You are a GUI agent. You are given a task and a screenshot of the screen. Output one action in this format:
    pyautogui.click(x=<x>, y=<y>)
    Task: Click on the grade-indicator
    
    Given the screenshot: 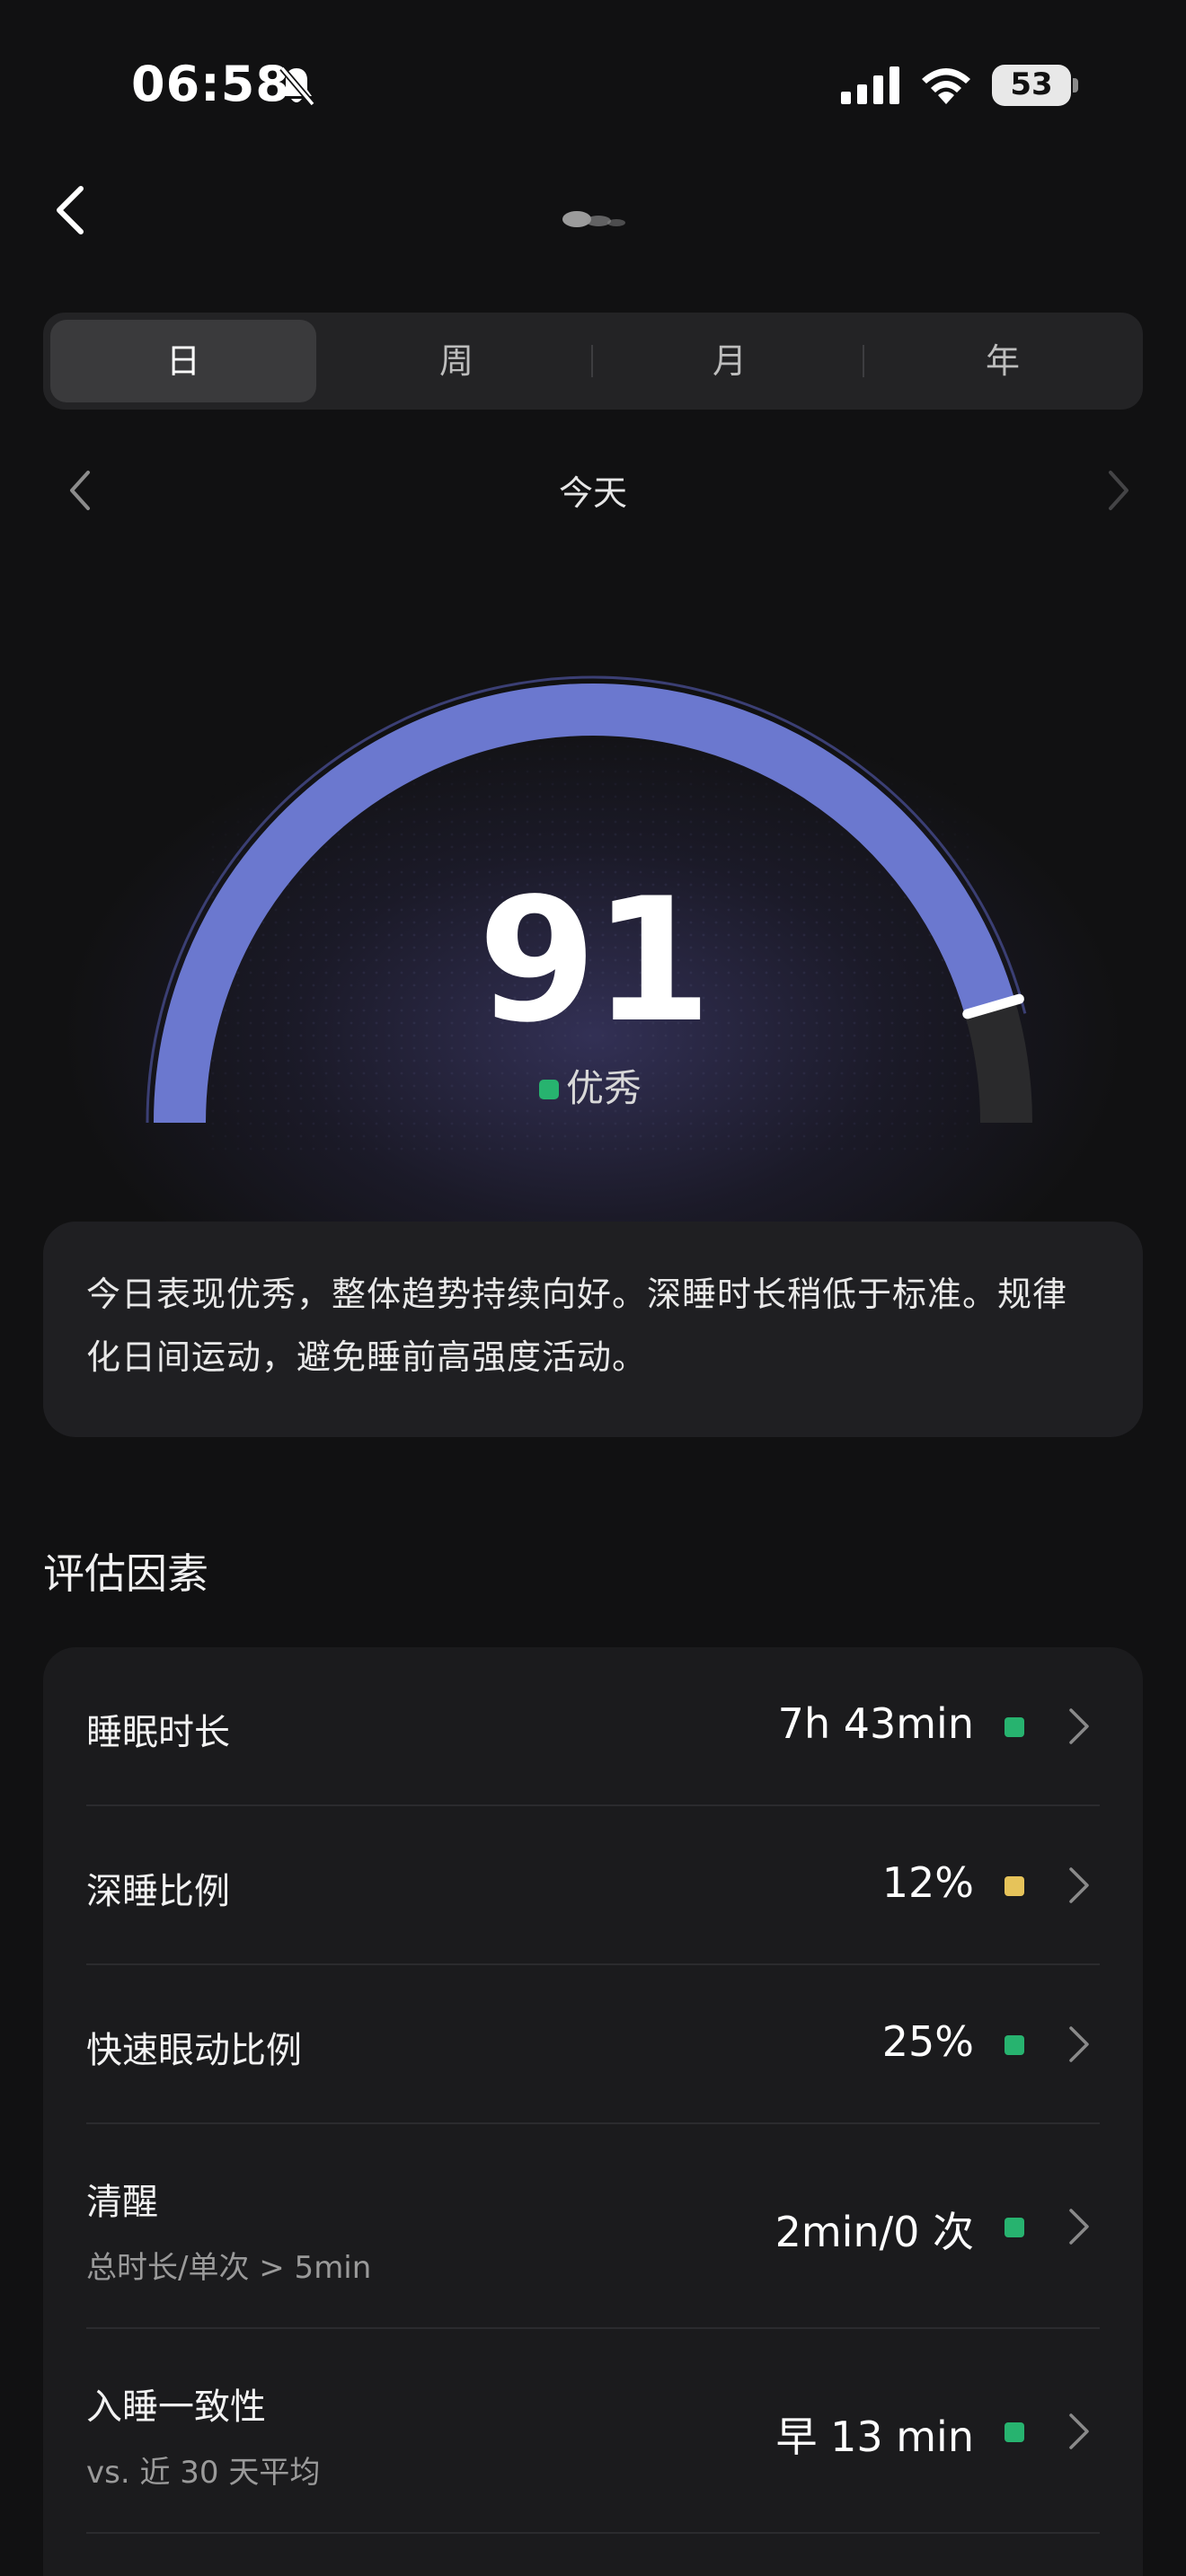 What is the action you would take?
    pyautogui.click(x=549, y=1089)
    